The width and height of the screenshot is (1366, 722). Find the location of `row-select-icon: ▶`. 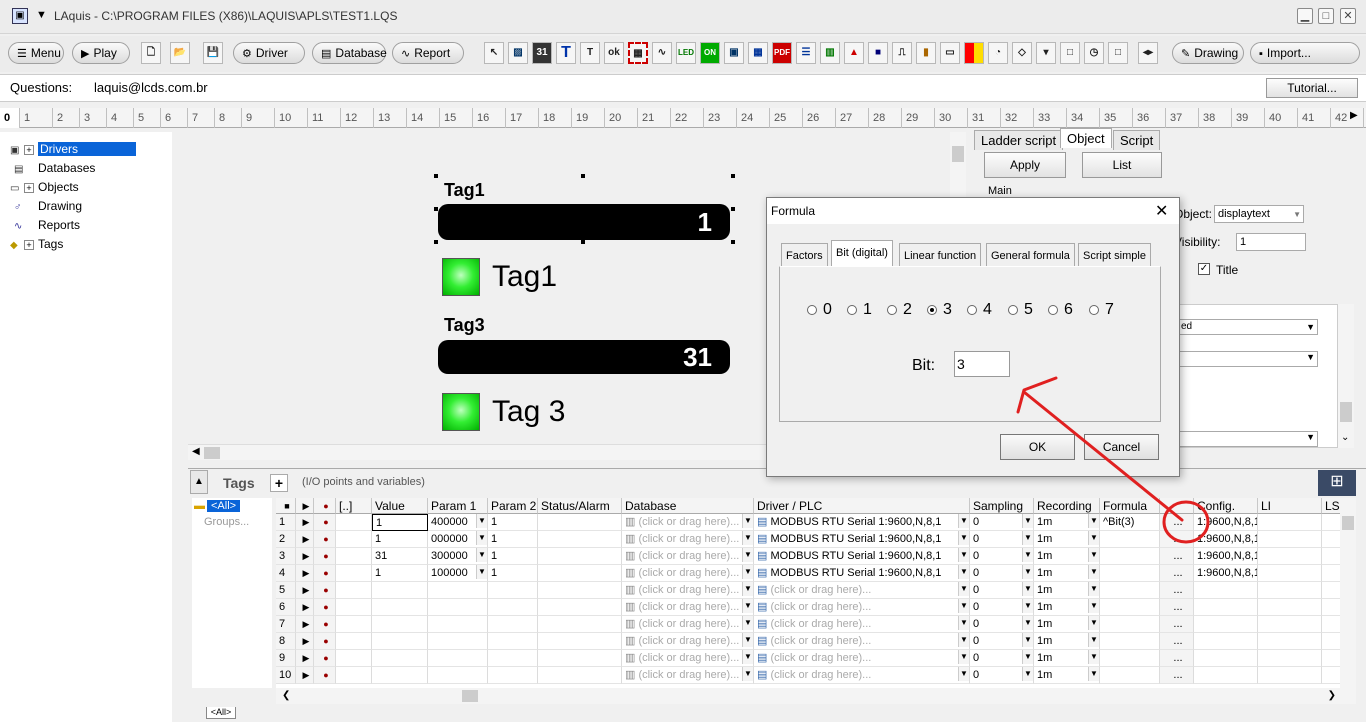

row-select-icon: ▶ is located at coordinates (305, 539).